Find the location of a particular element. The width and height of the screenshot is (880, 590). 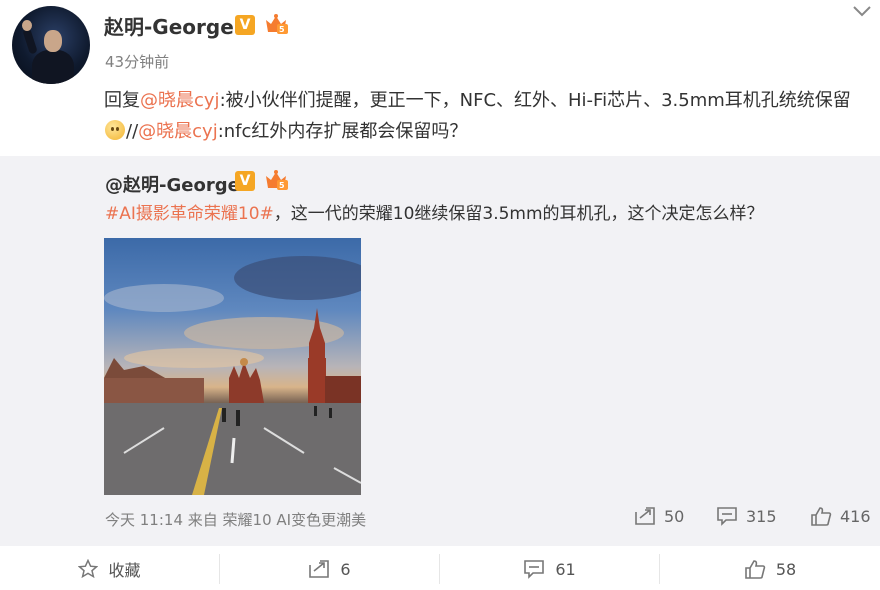

retweet-like-stat: 416 is located at coordinates (840, 516).